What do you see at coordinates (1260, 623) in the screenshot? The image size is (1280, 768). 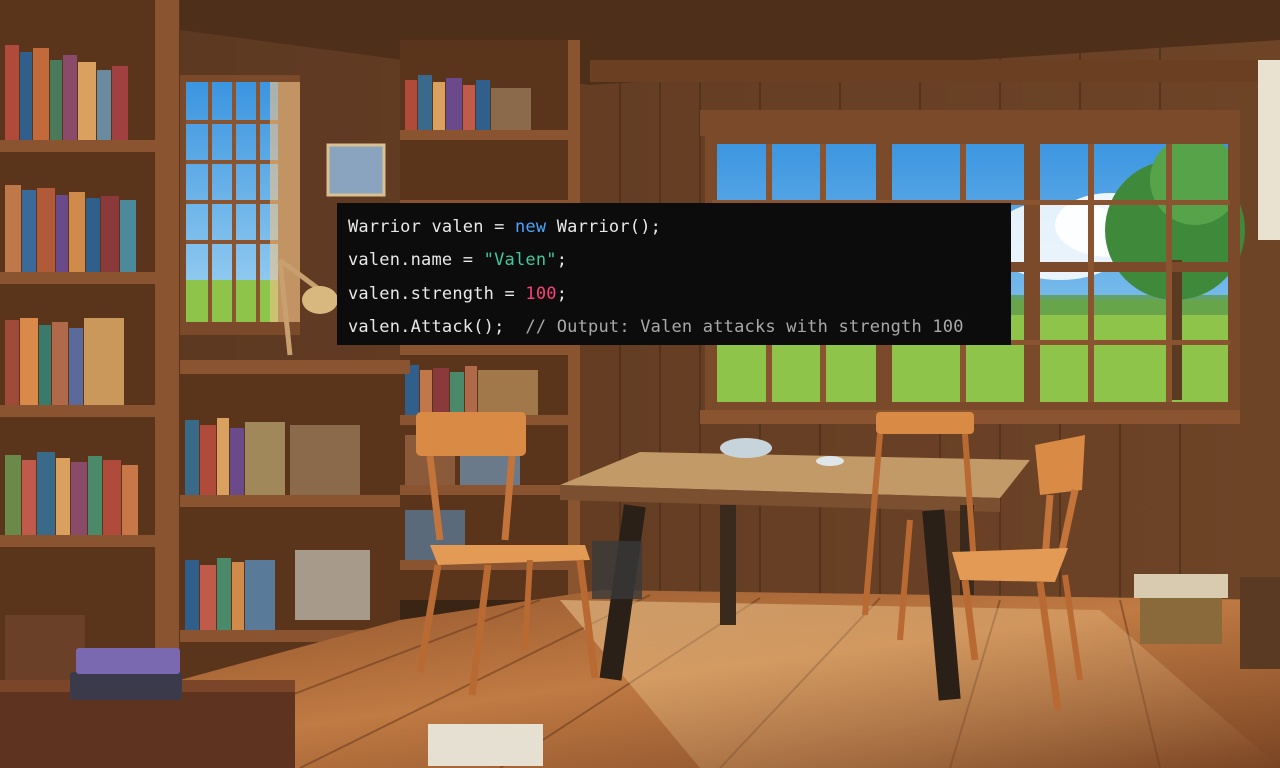 I see `bucket` at bounding box center [1260, 623].